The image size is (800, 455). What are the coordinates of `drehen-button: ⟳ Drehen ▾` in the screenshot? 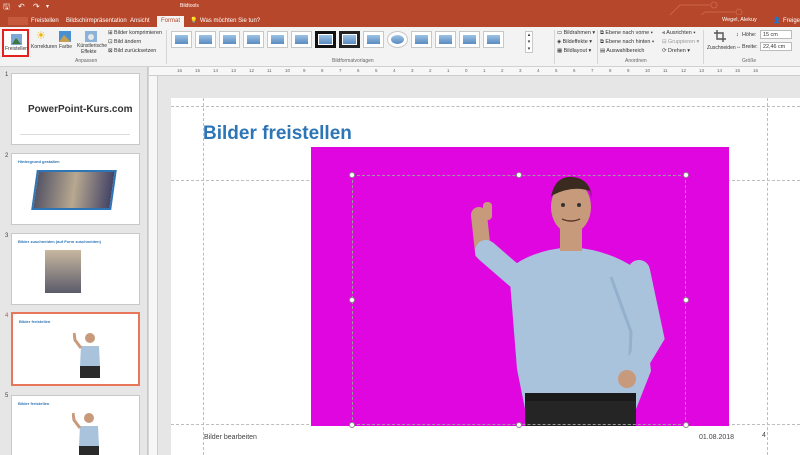 It's located at (676, 51).